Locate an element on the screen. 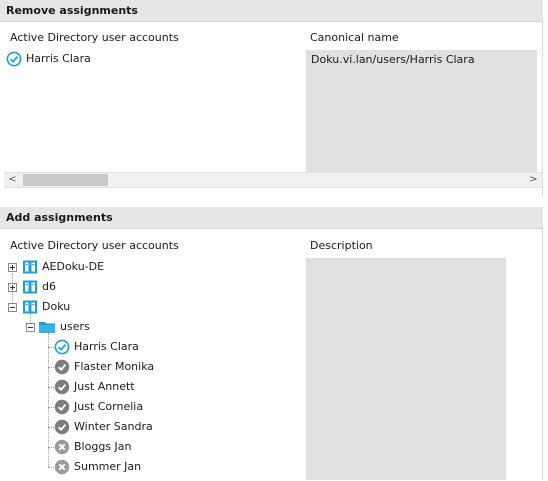  add-assignments-title: Add assignments is located at coordinates (59, 217).